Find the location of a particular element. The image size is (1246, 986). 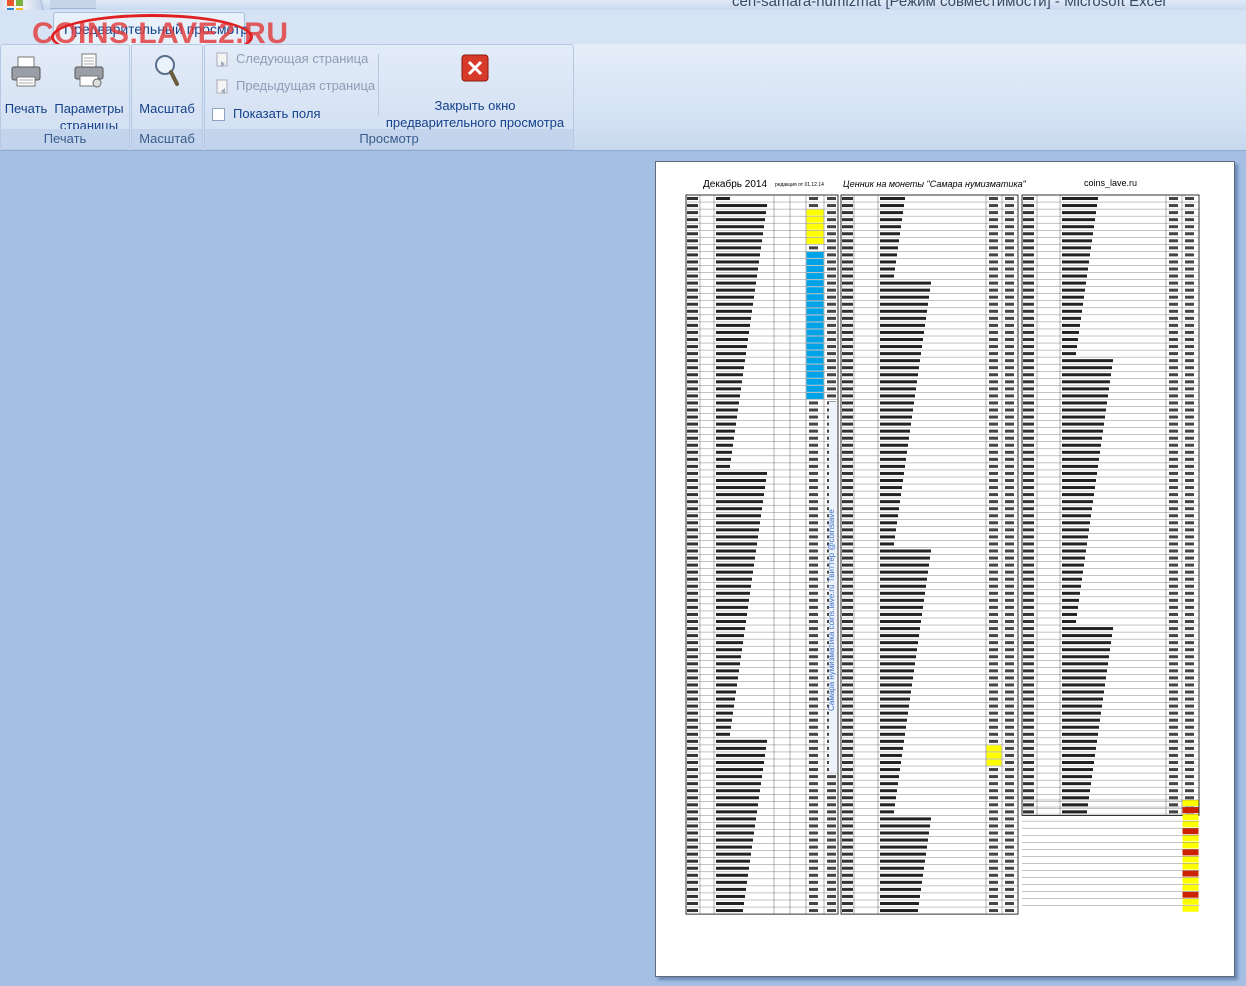

quick-access-toolbar is located at coordinates (73, 4).